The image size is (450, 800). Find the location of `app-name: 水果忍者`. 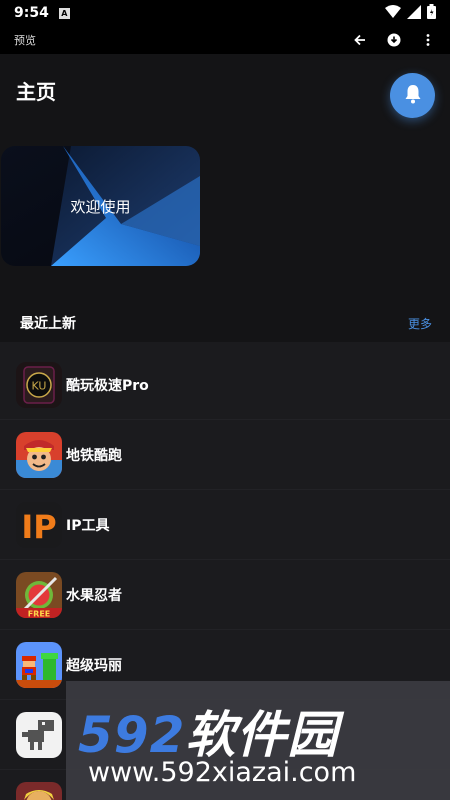

app-name: 水果忍者 is located at coordinates (94, 595).